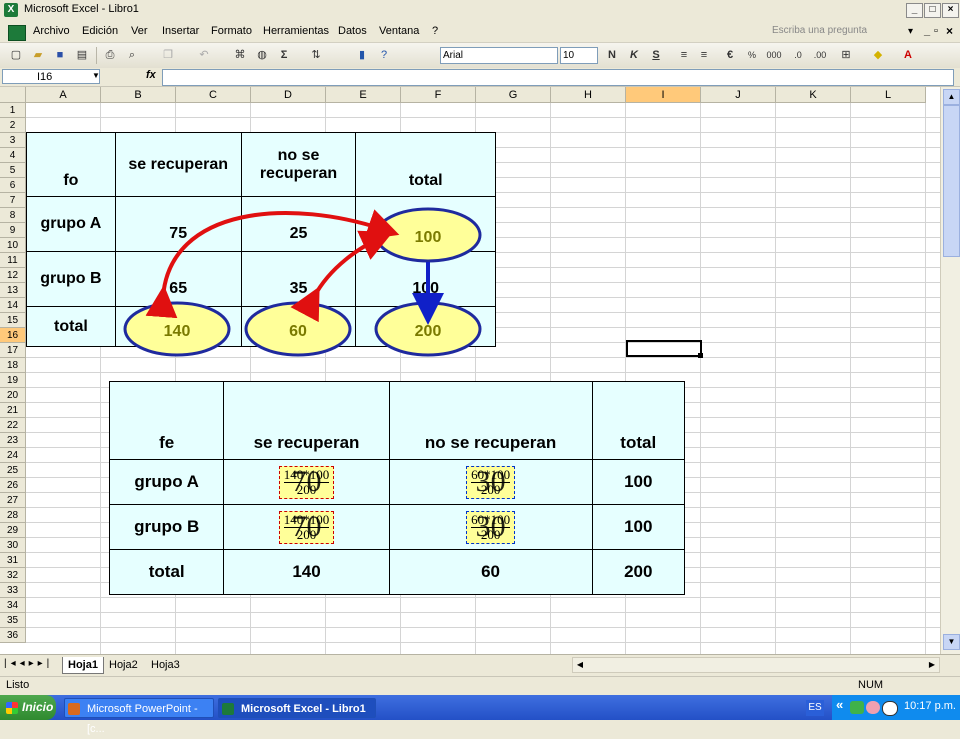  I want to click on formula-input, so click(558, 77).